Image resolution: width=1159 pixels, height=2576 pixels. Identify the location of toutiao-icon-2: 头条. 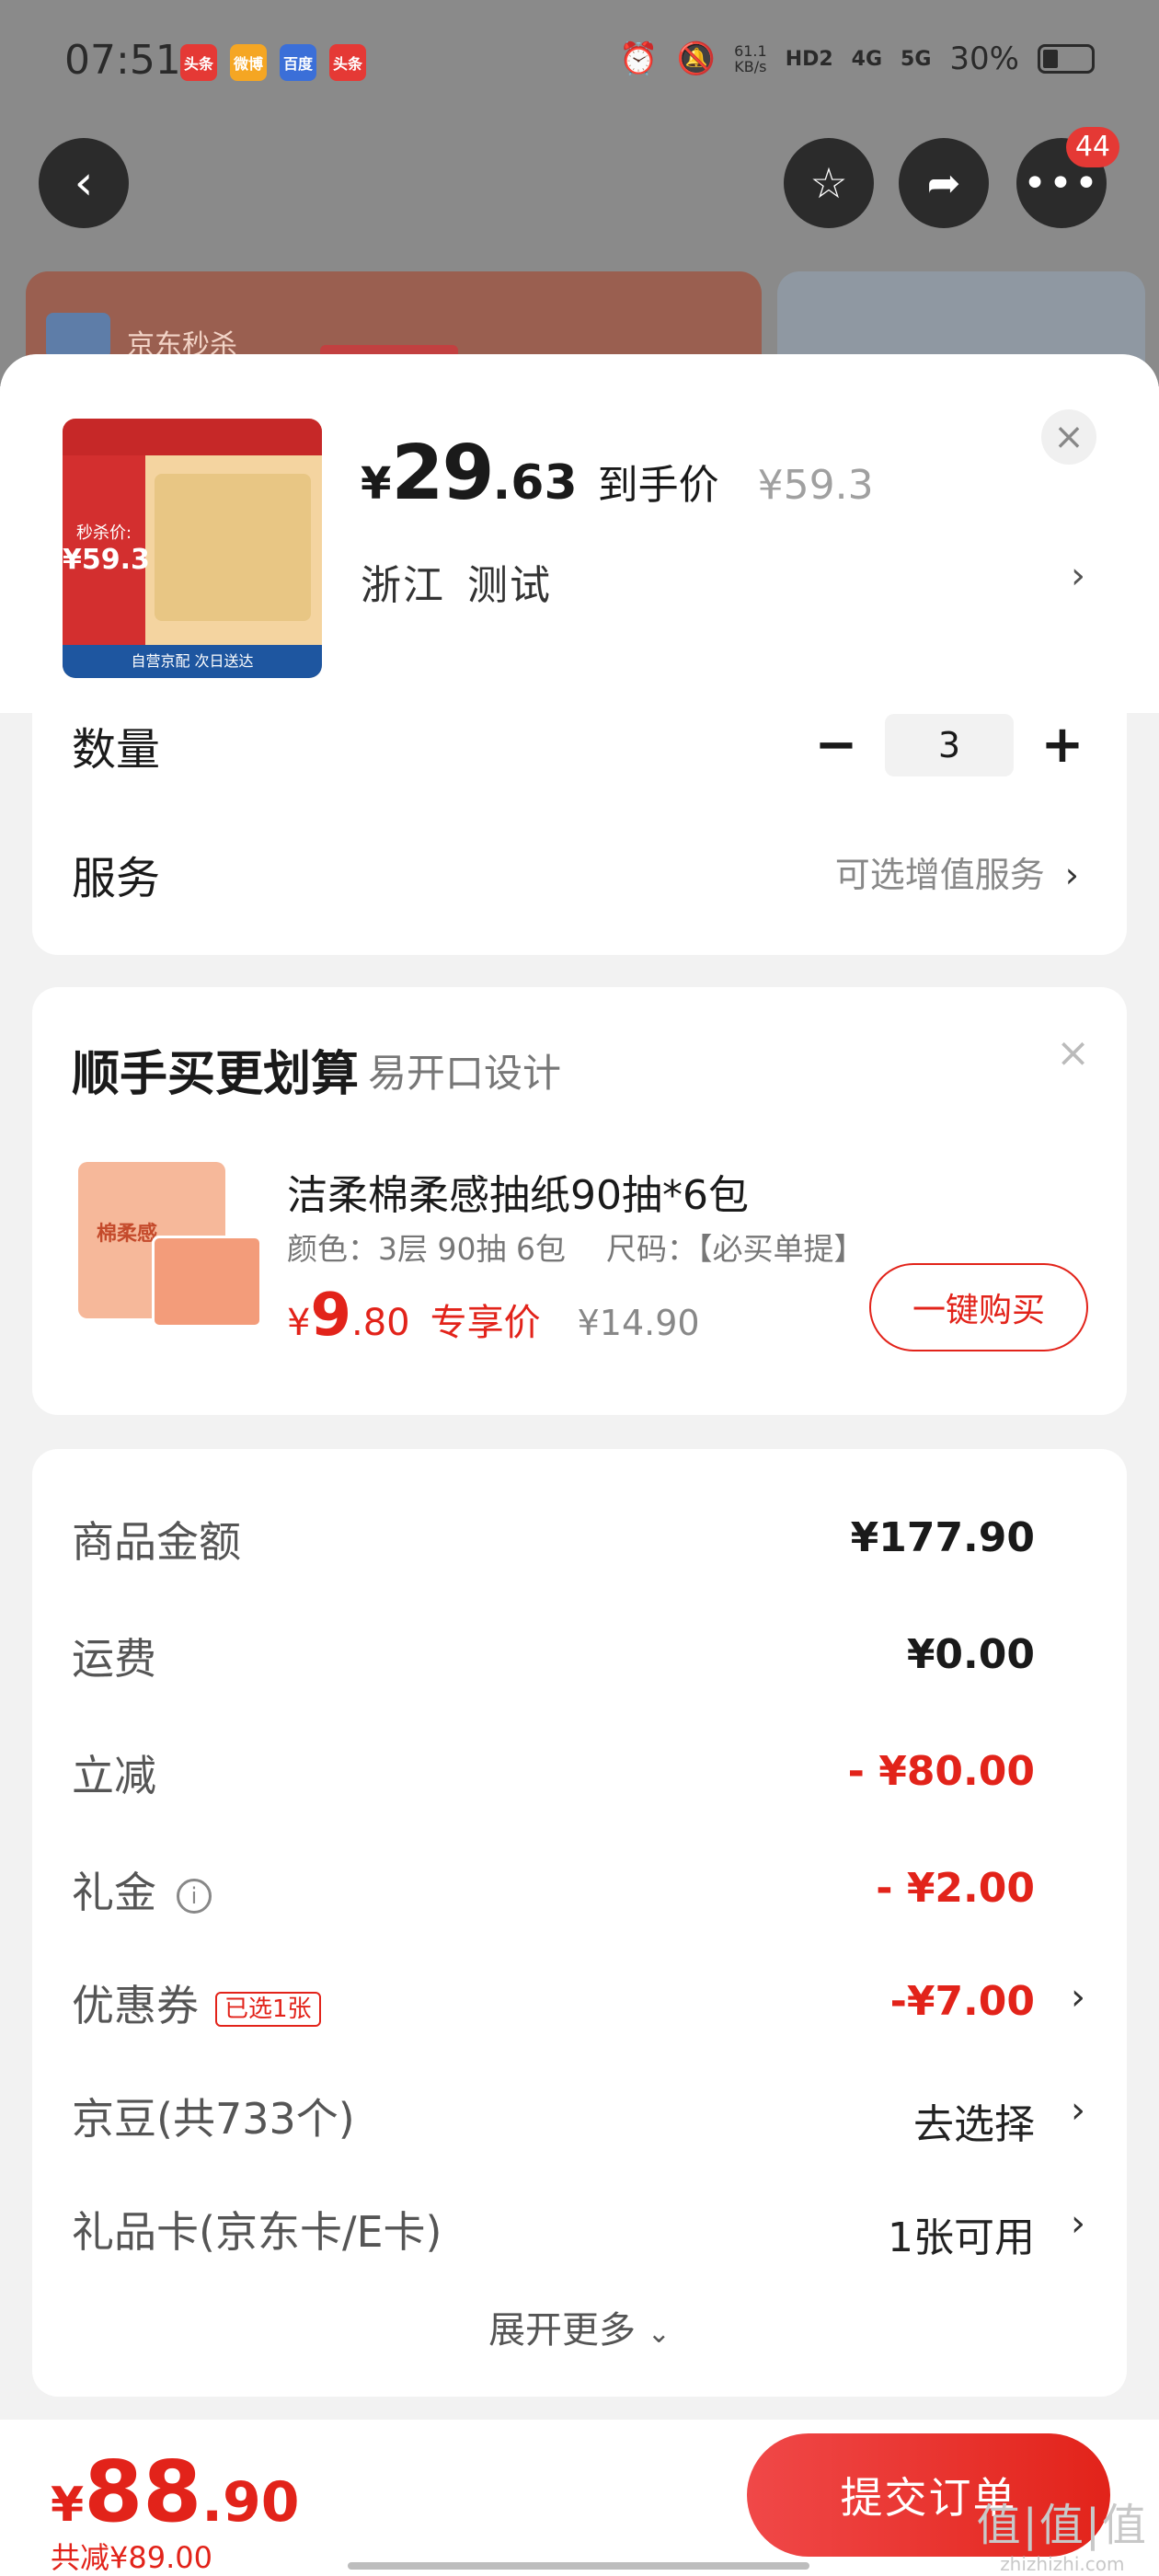
(347, 62).